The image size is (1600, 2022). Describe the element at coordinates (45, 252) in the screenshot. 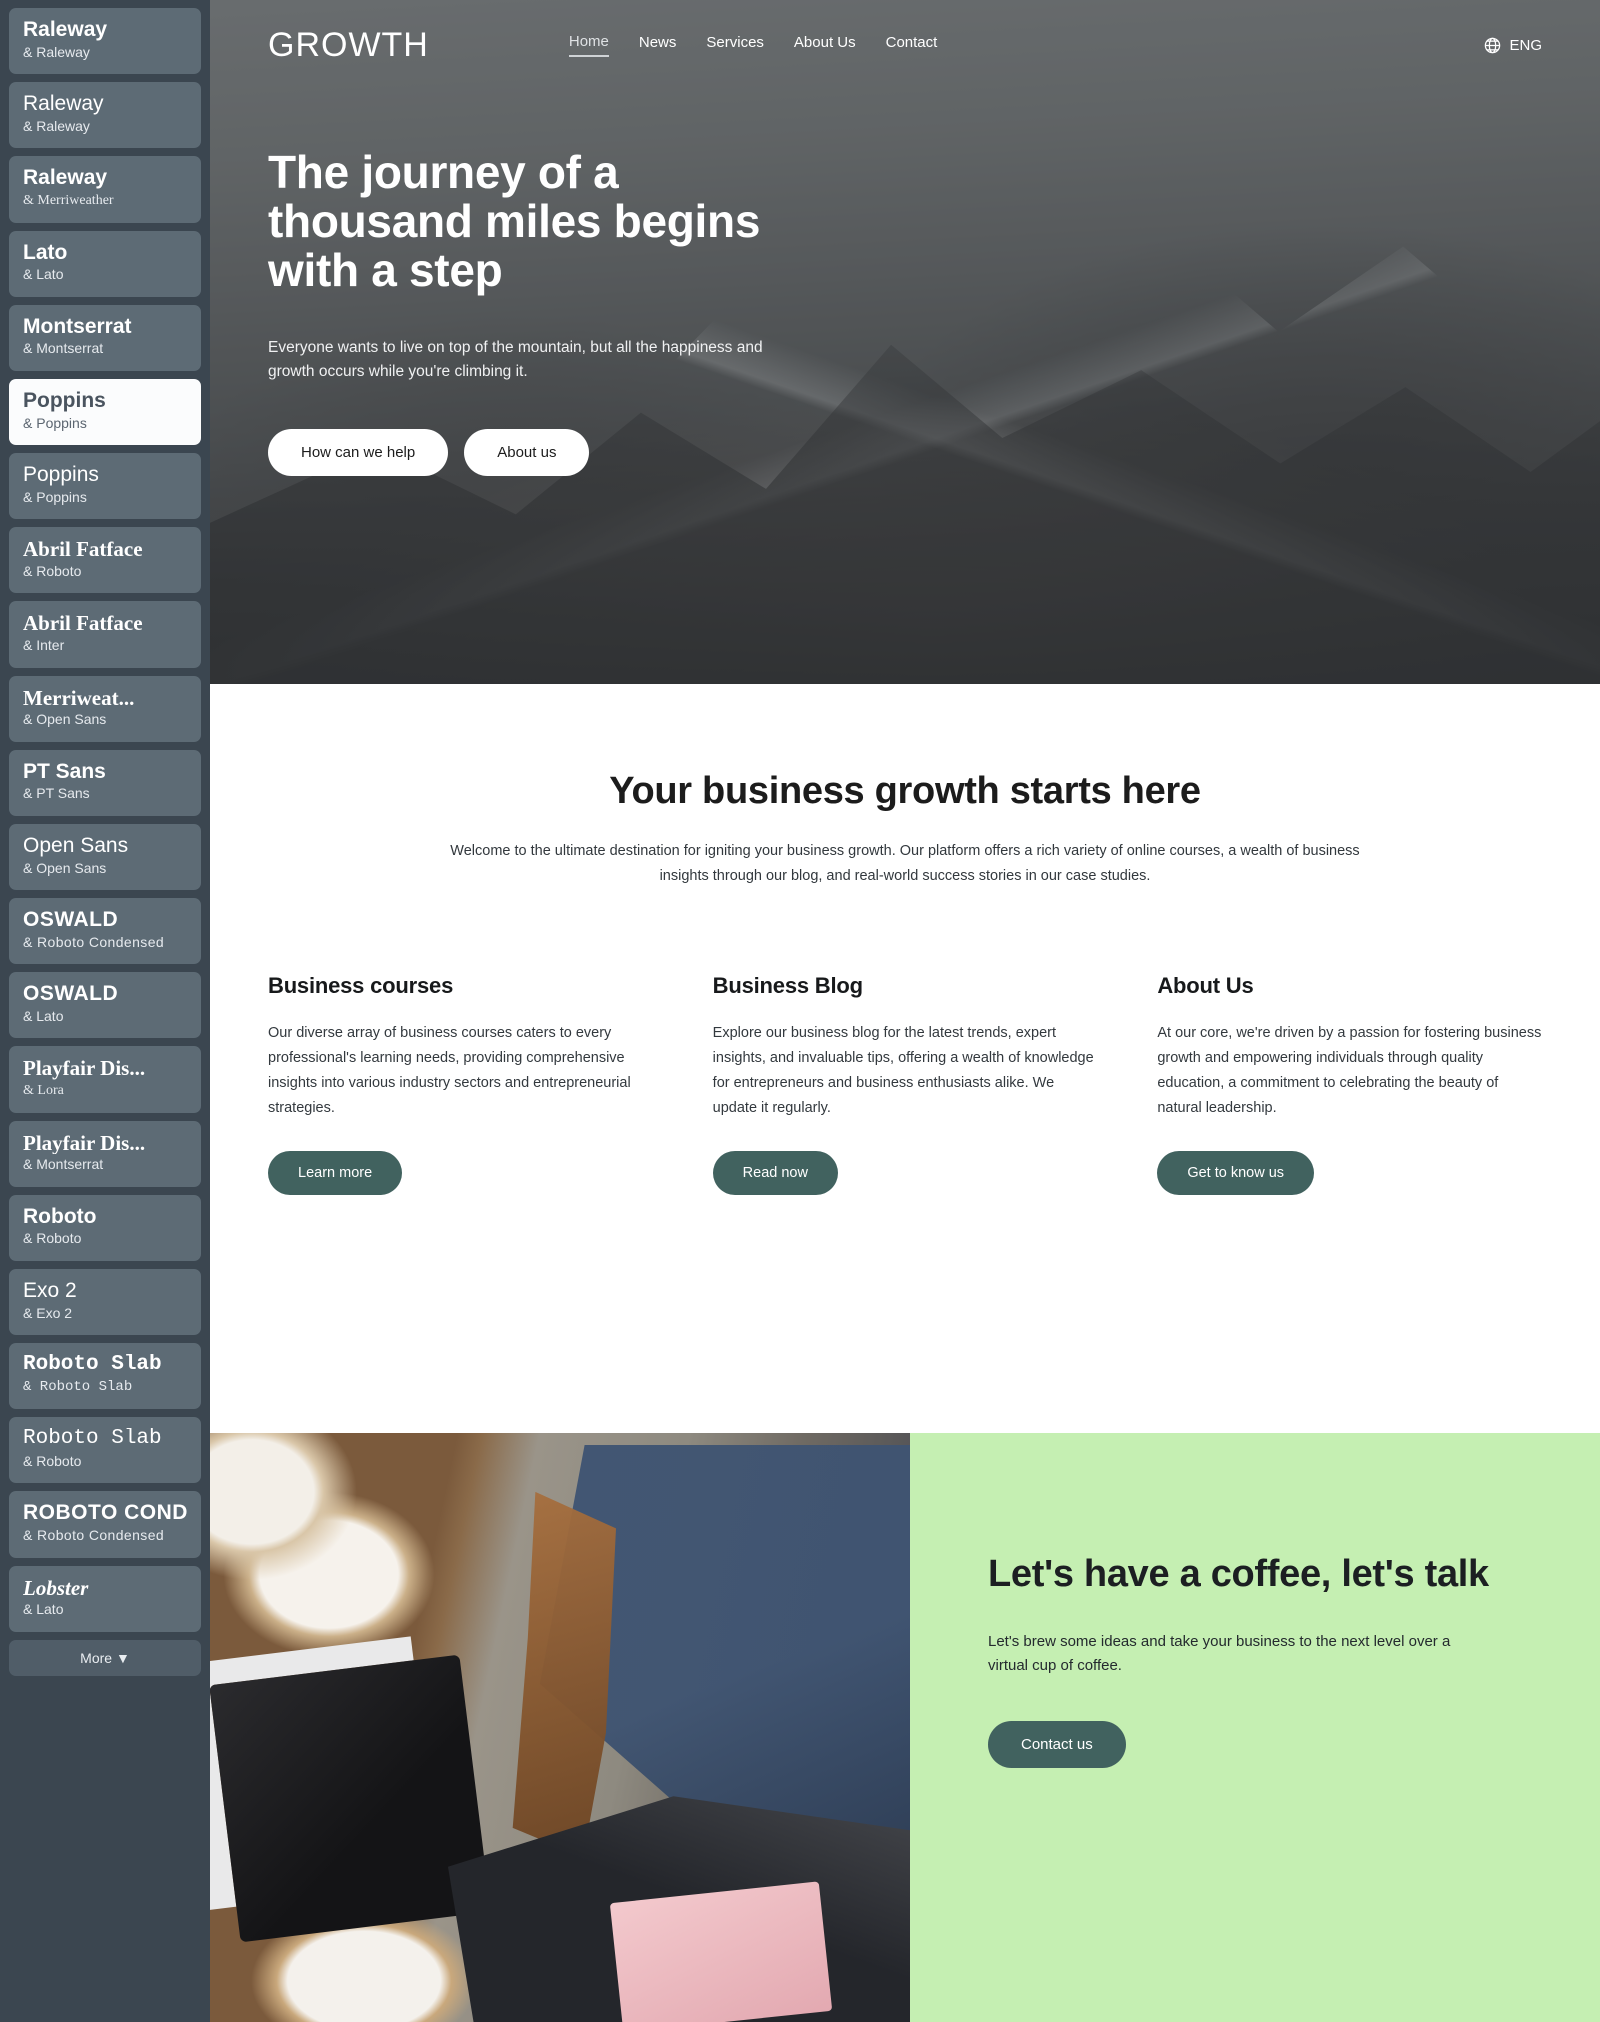

I see `font-pair-primary: Lato` at that location.